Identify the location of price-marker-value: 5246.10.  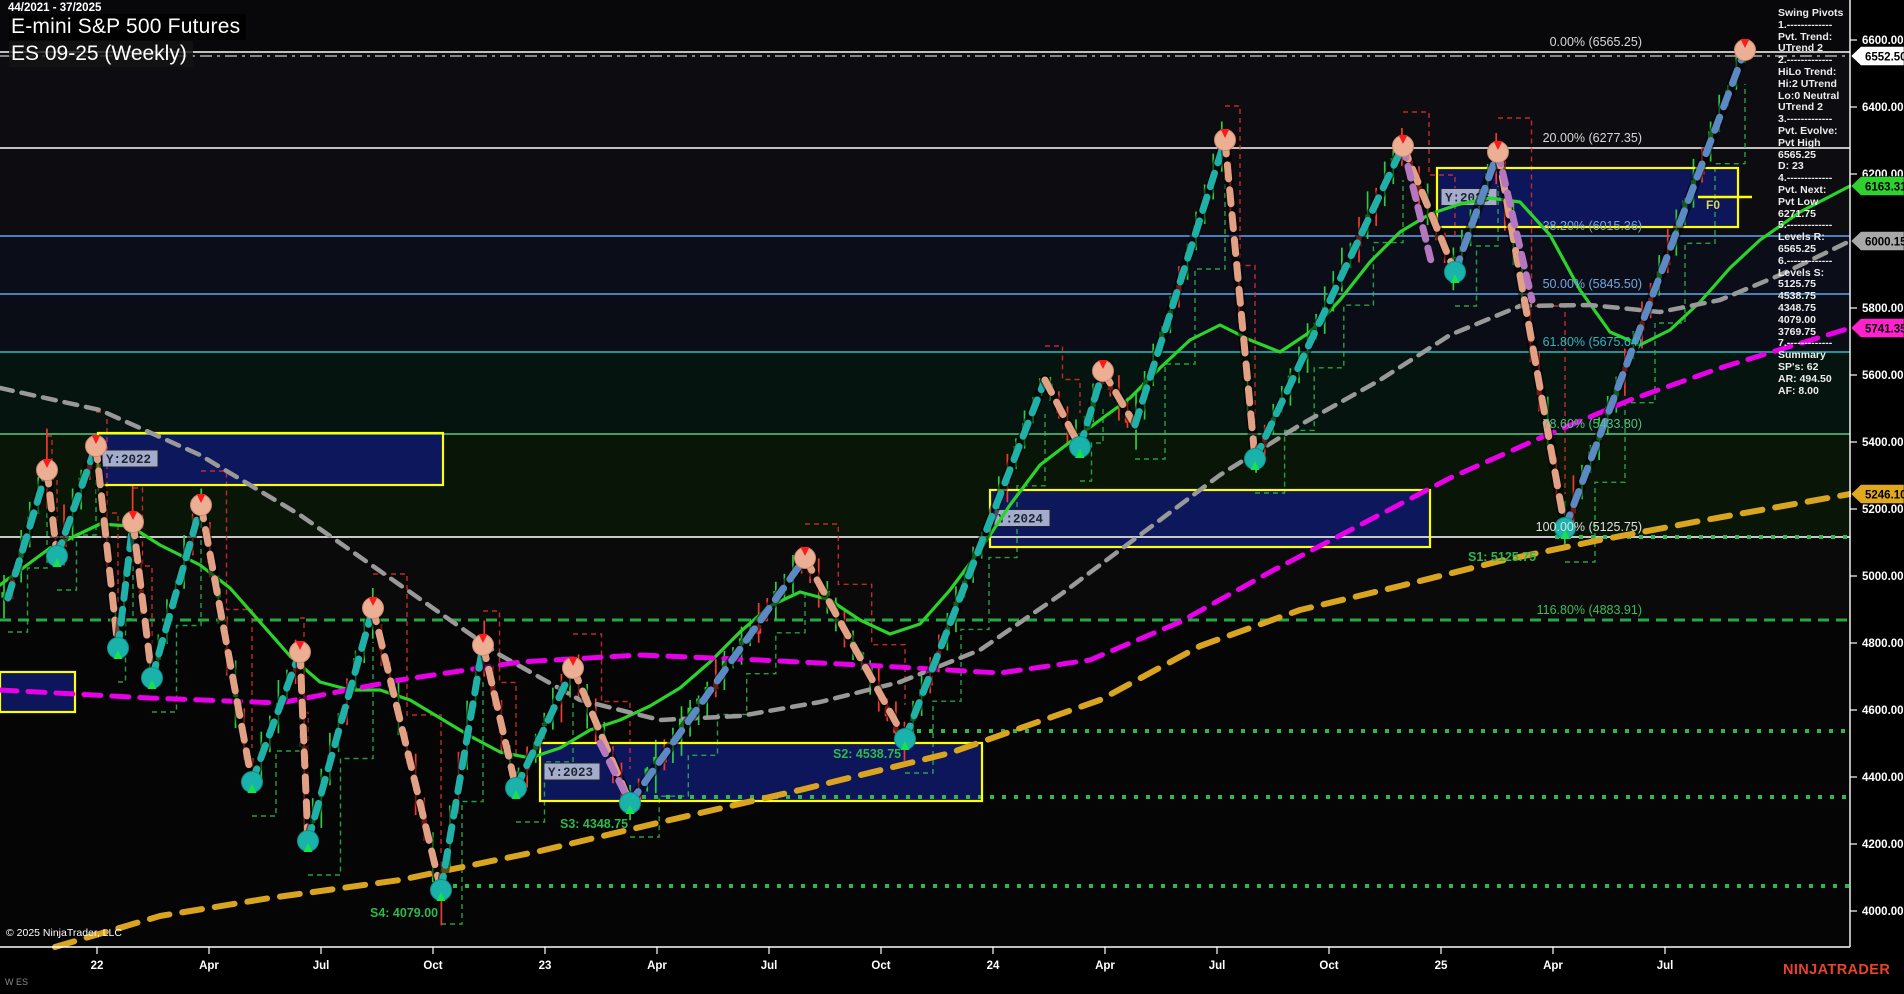
(1884, 496).